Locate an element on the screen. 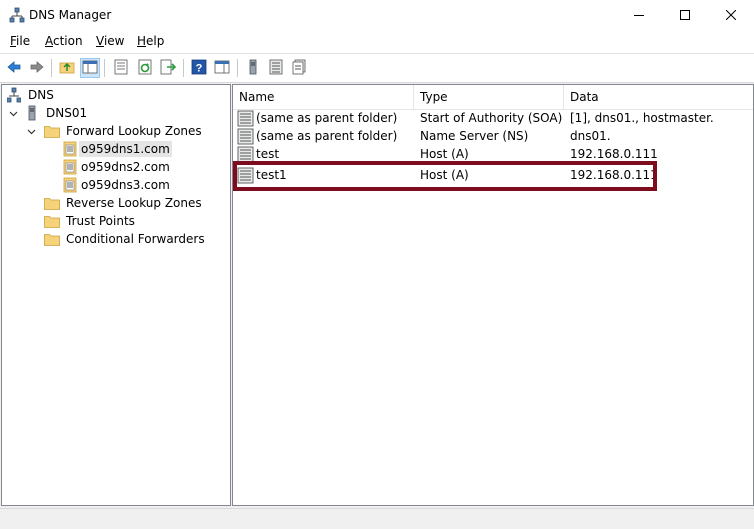 This screenshot has height=529, width=754. minimize-button is located at coordinates (639, 15).